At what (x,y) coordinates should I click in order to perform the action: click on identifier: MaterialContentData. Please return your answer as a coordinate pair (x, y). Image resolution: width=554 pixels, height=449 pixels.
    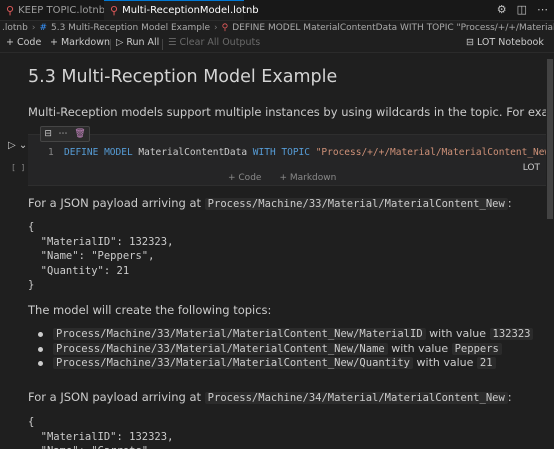
    Looking at the image, I should click on (192, 152).